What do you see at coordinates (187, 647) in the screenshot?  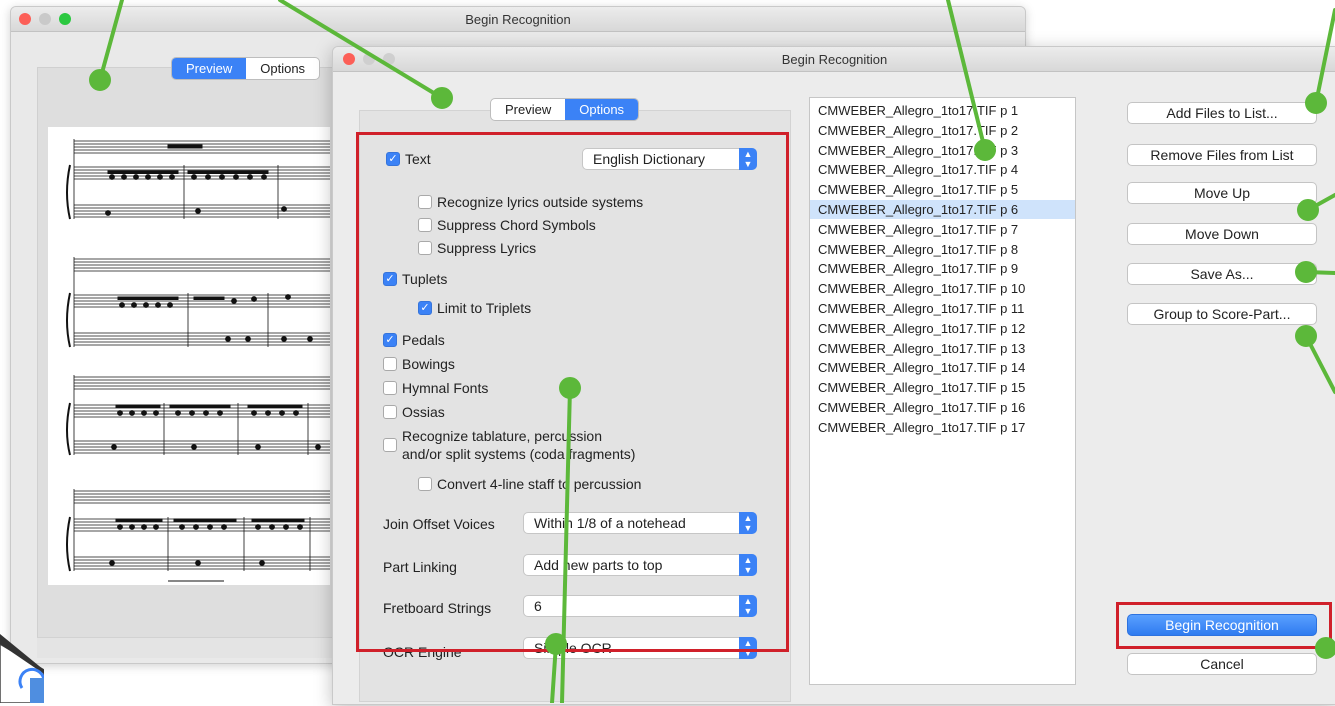 I see `preview-pane-footer` at bounding box center [187, 647].